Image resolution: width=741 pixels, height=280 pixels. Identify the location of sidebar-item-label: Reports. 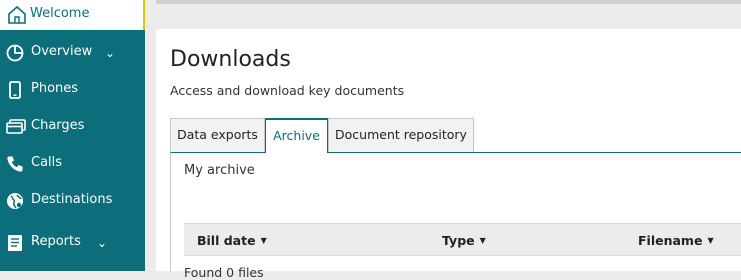
(56, 241).